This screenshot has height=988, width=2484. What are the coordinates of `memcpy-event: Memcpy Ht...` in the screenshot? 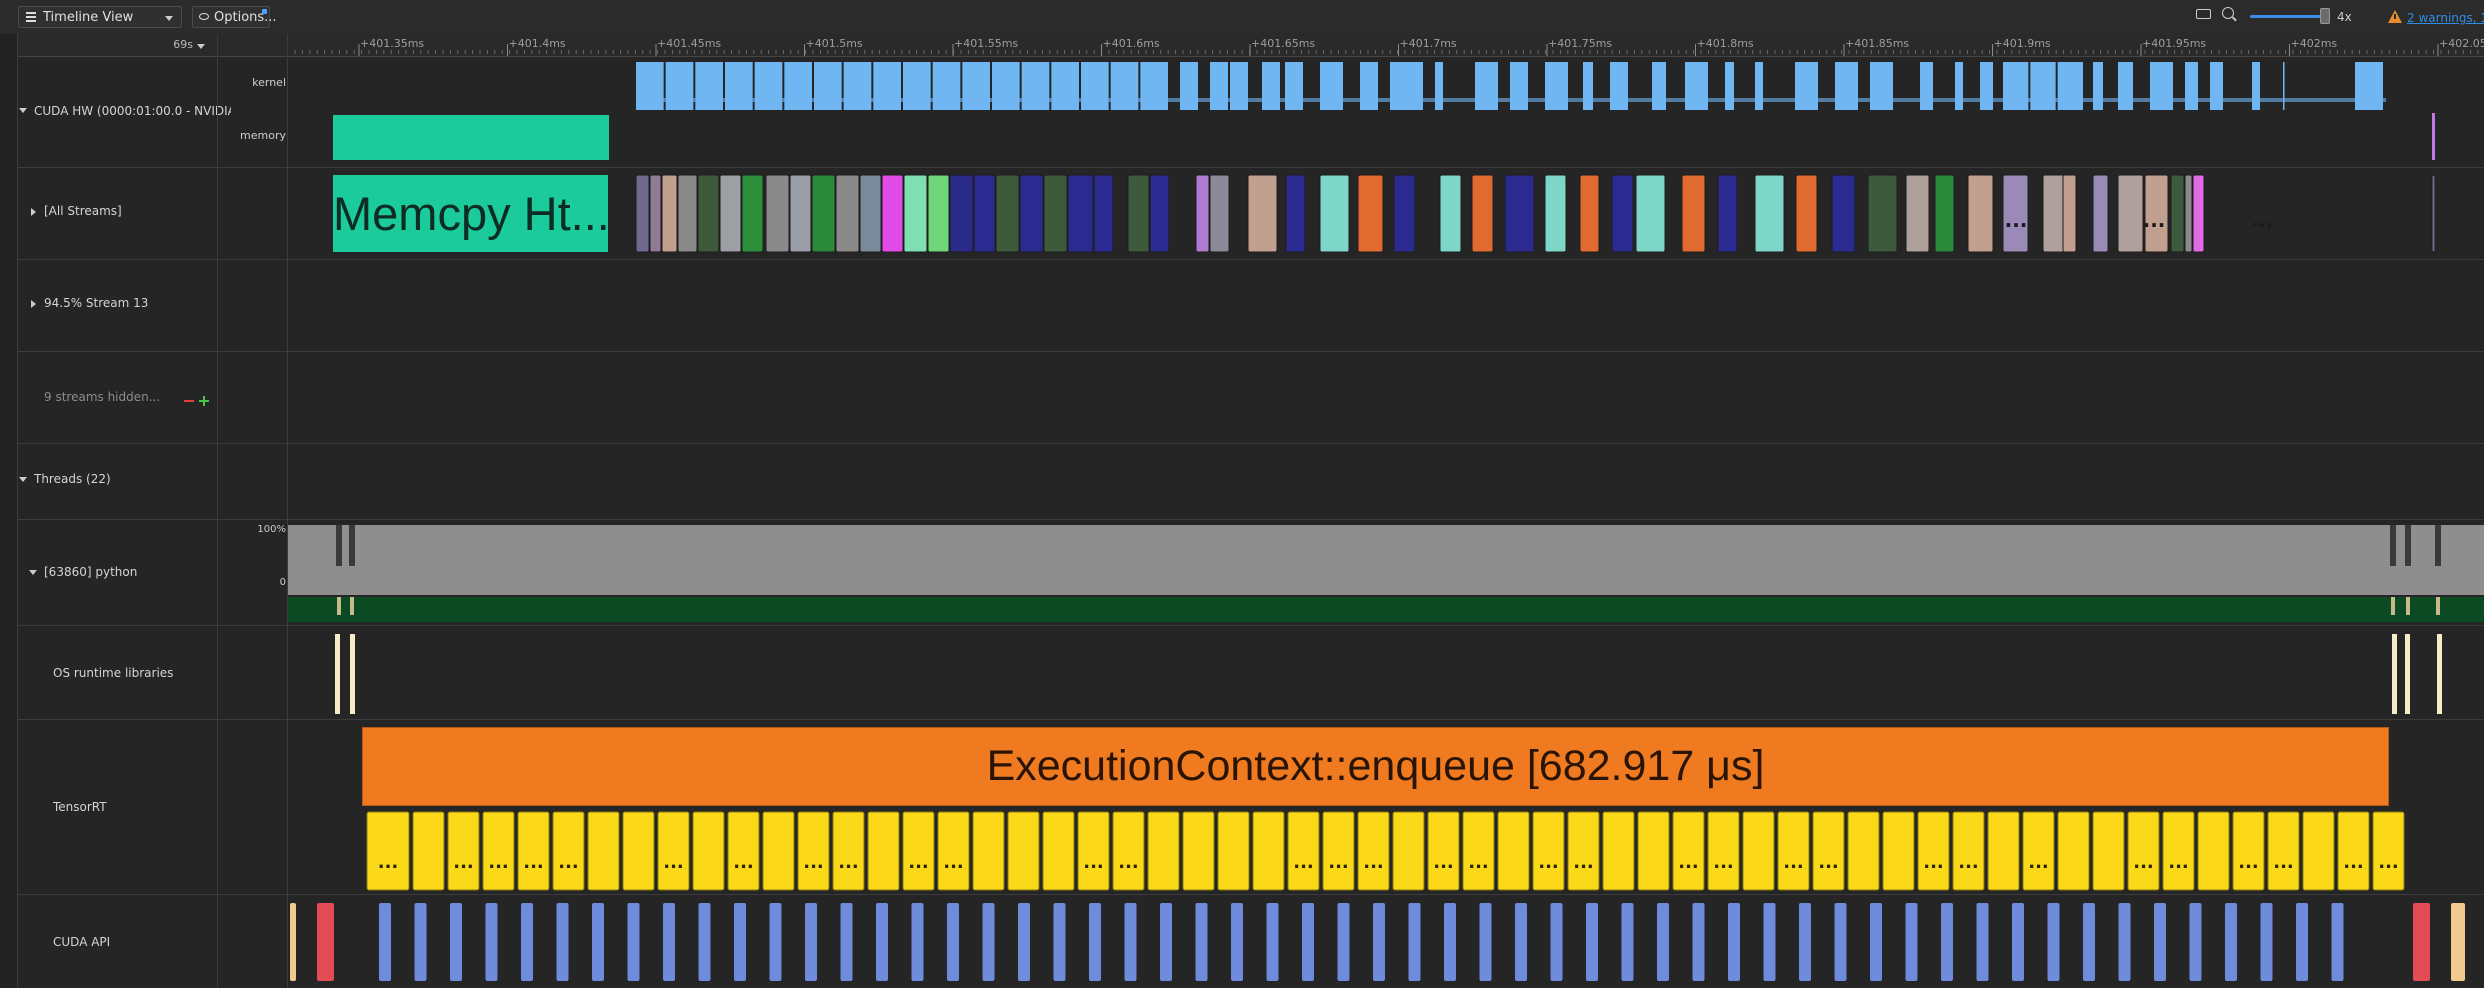 It's located at (470, 213).